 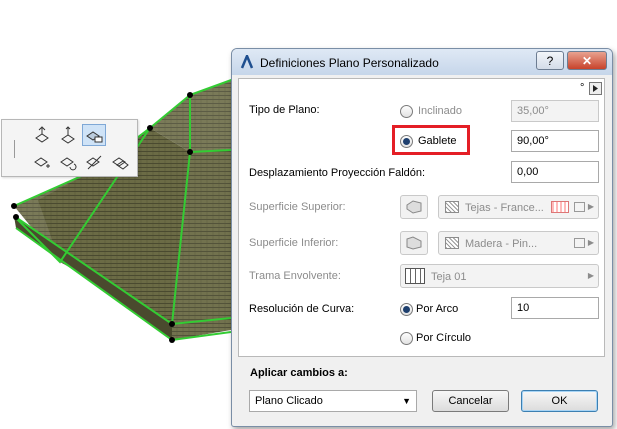 What do you see at coordinates (587, 60) in the screenshot?
I see `close-button: ✕` at bounding box center [587, 60].